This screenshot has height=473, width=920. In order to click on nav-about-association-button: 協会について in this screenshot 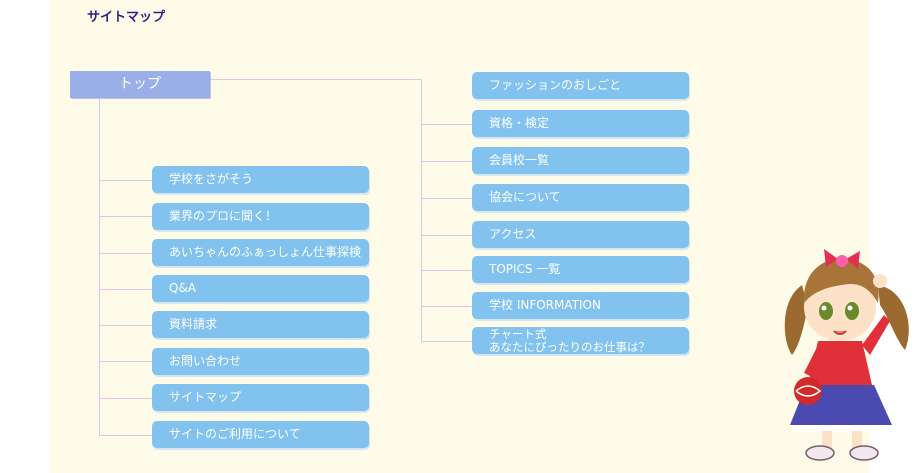, I will do `click(580, 197)`.